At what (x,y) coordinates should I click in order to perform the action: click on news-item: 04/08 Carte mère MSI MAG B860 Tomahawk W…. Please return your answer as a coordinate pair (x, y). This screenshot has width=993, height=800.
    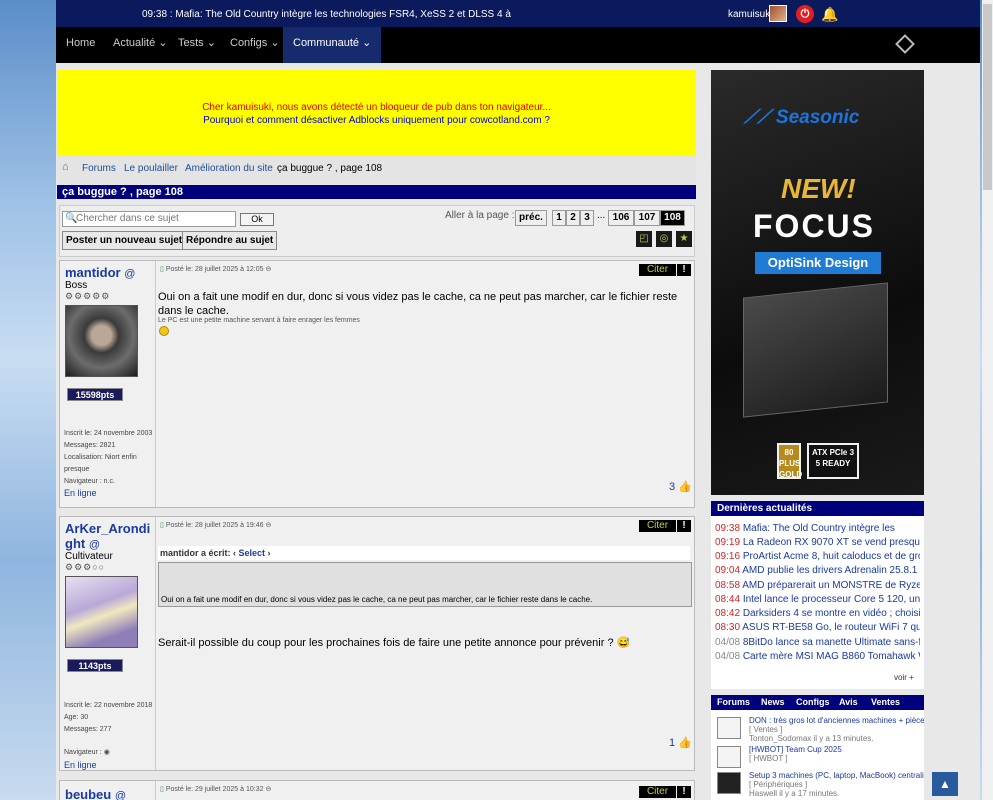
    Looking at the image, I should click on (817, 658).